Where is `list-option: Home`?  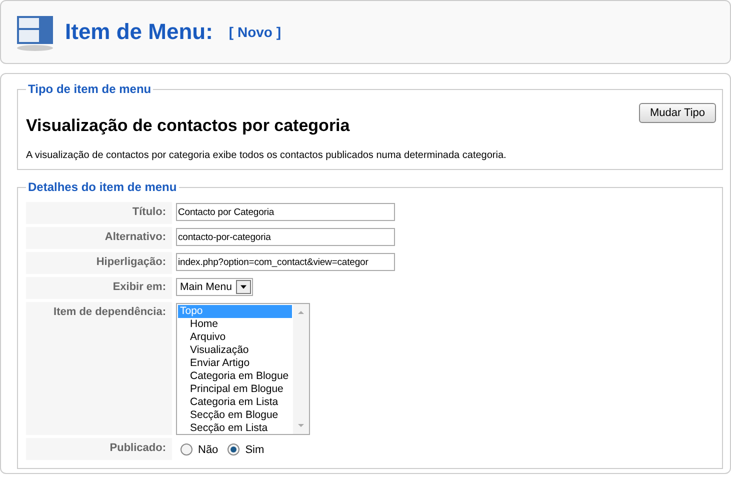
list-option: Home is located at coordinates (235, 324).